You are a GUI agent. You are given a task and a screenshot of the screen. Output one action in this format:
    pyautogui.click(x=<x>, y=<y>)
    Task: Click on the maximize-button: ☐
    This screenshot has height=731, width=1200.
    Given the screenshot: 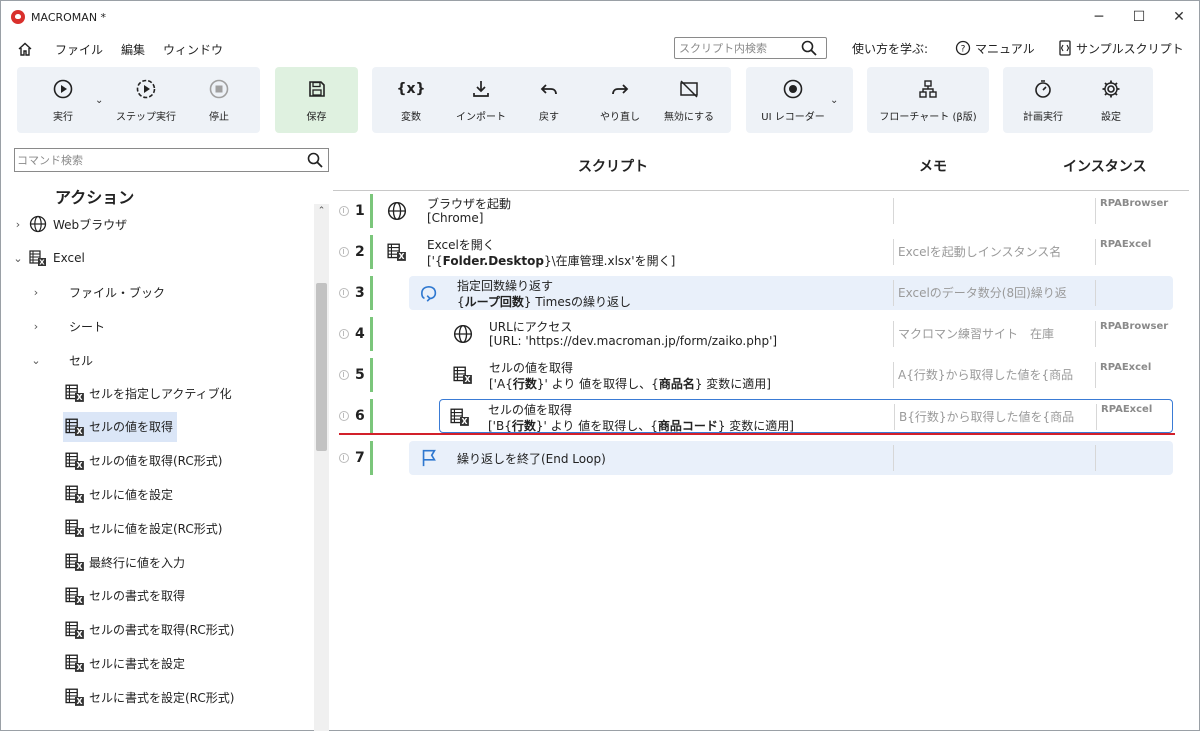 What is the action you would take?
    pyautogui.click(x=1139, y=17)
    